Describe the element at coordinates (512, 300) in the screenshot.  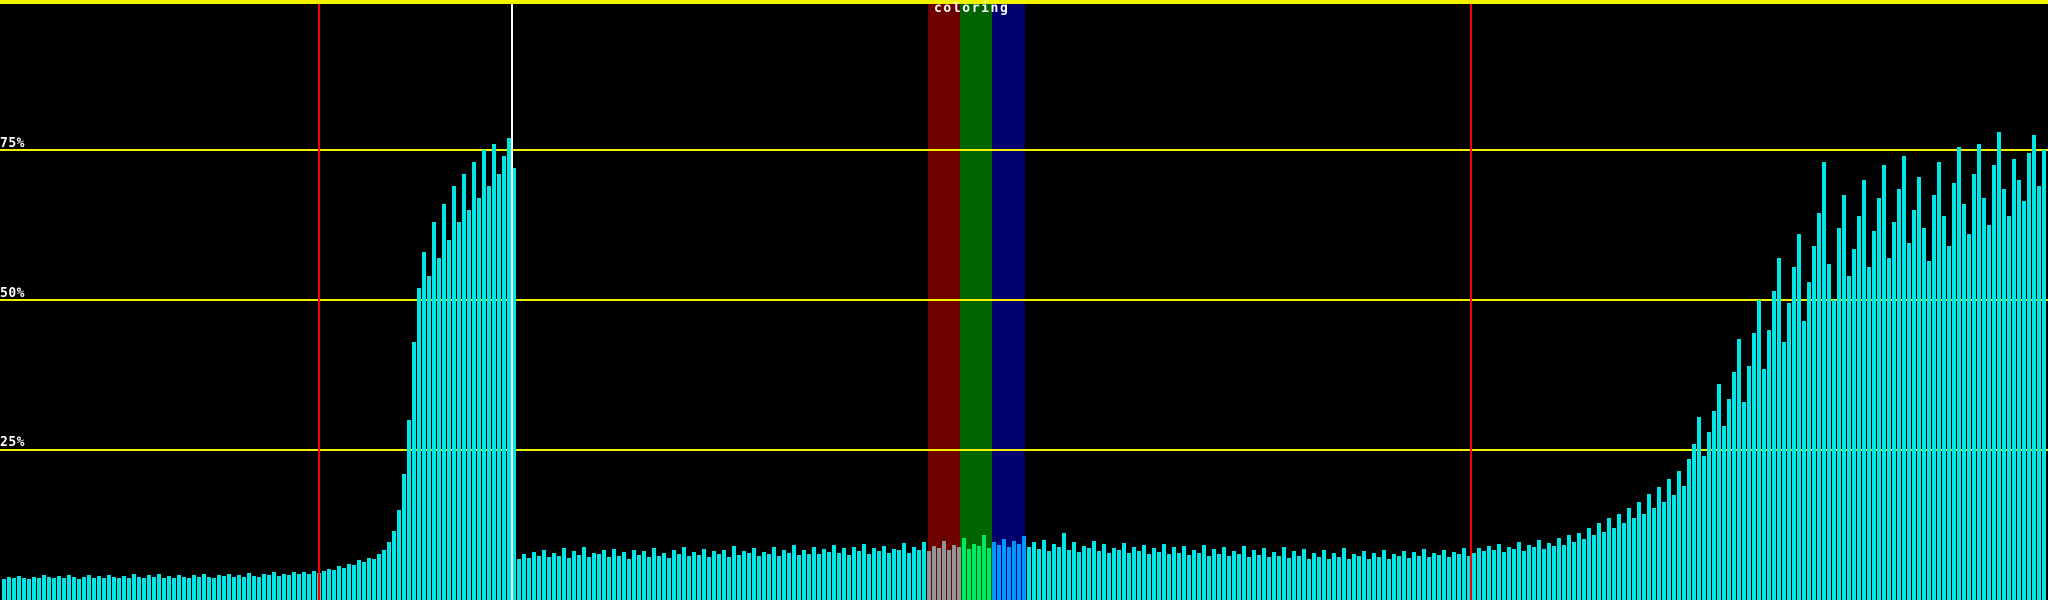
I see `white-marker-mid-line` at that location.